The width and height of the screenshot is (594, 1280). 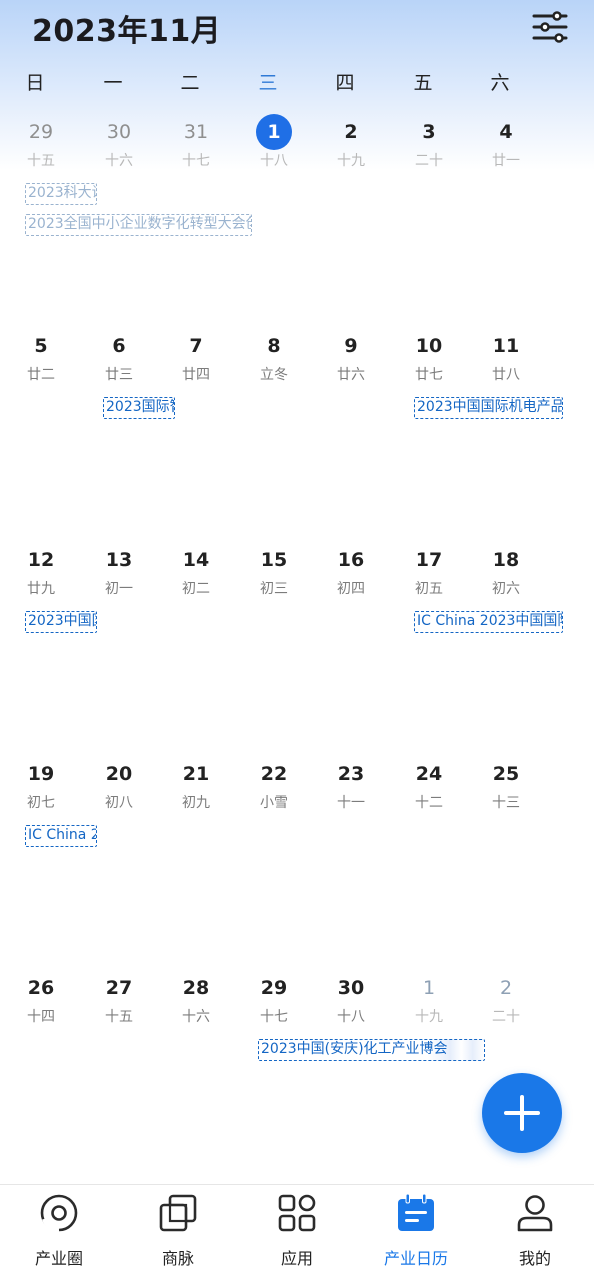 What do you see at coordinates (294, 1077) in the screenshot?
I see `day-cell: 29 十七` at bounding box center [294, 1077].